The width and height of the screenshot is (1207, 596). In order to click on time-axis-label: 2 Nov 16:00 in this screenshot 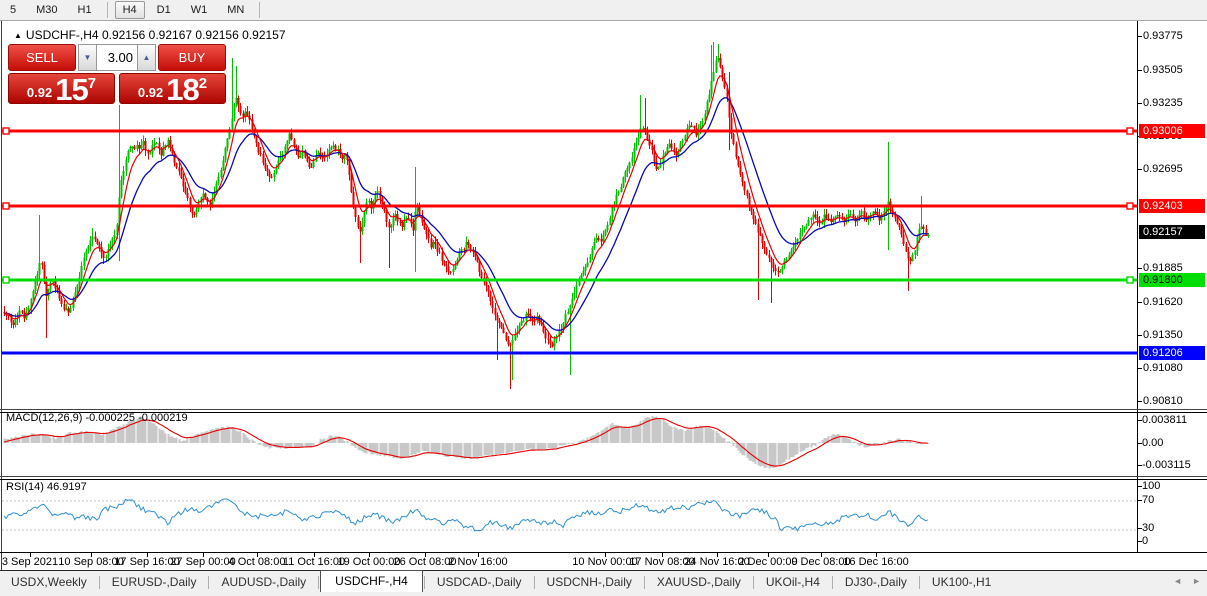, I will do `click(478, 562)`.